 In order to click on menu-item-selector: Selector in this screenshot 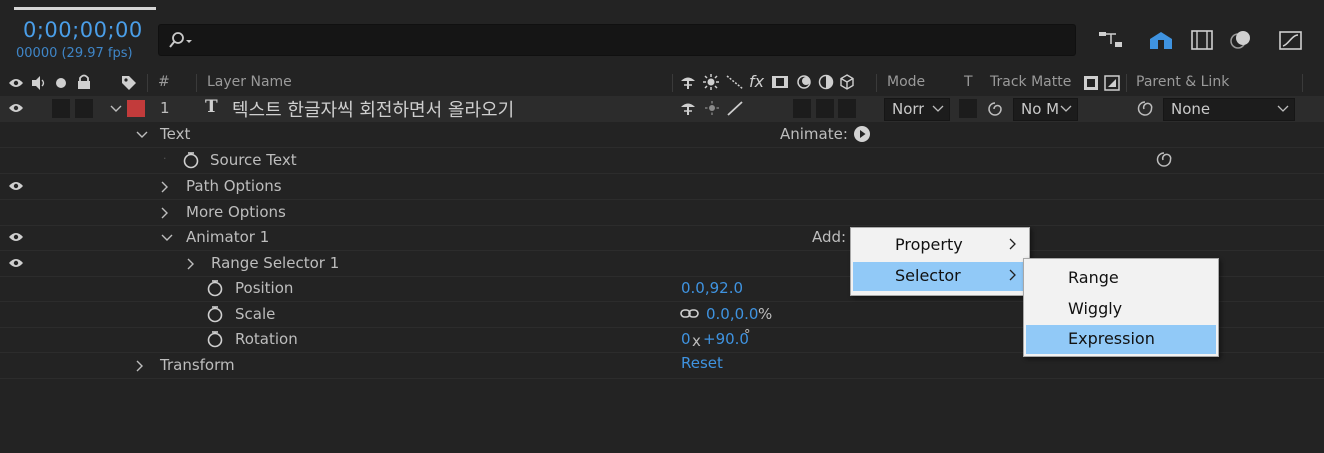, I will do `click(940, 276)`.